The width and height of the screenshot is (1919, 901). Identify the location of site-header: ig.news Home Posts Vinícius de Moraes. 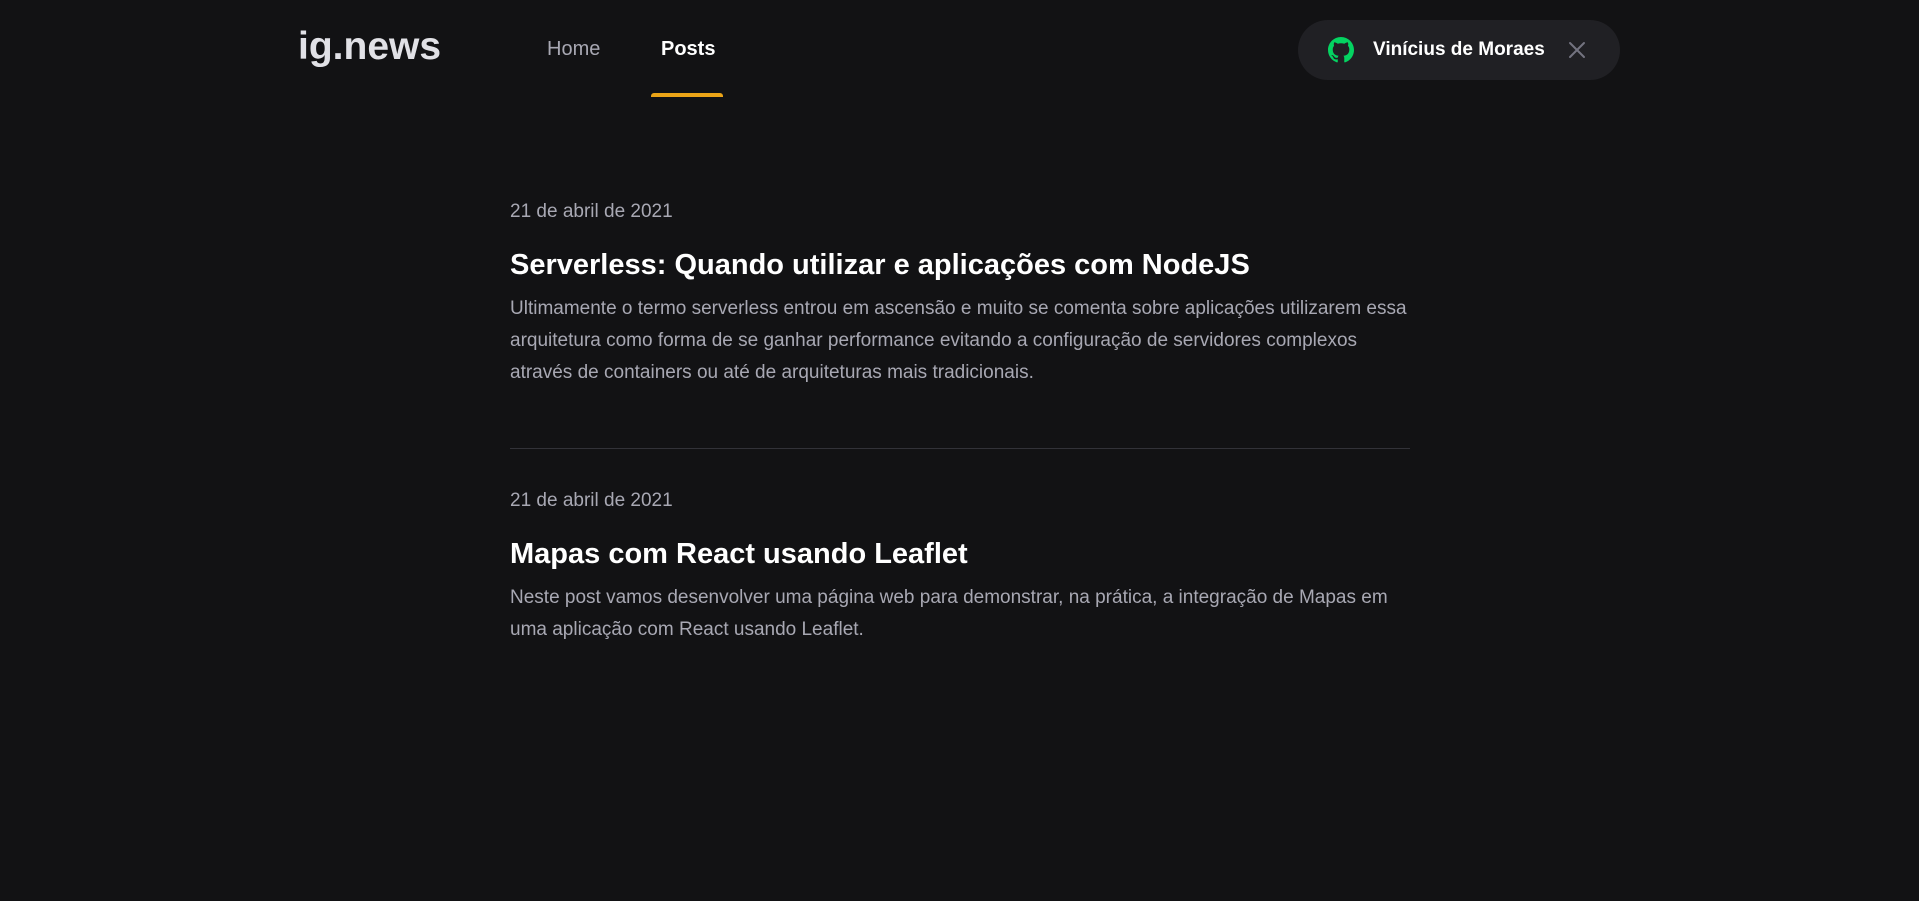
(959, 50).